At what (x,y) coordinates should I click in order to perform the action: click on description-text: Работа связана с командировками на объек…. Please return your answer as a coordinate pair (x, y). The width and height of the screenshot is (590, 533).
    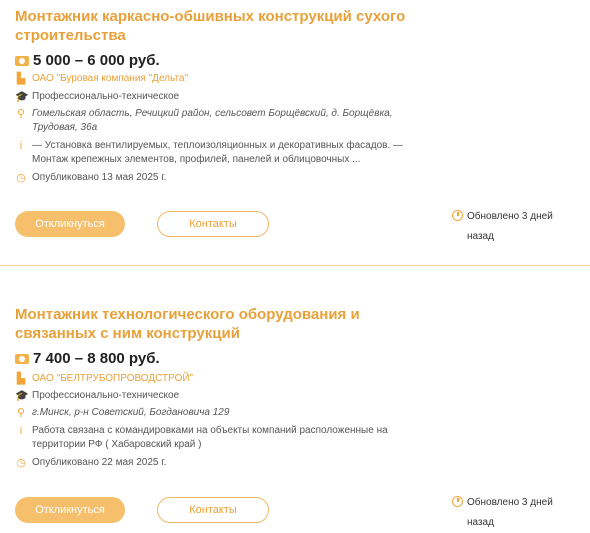
    Looking at the image, I should click on (210, 437).